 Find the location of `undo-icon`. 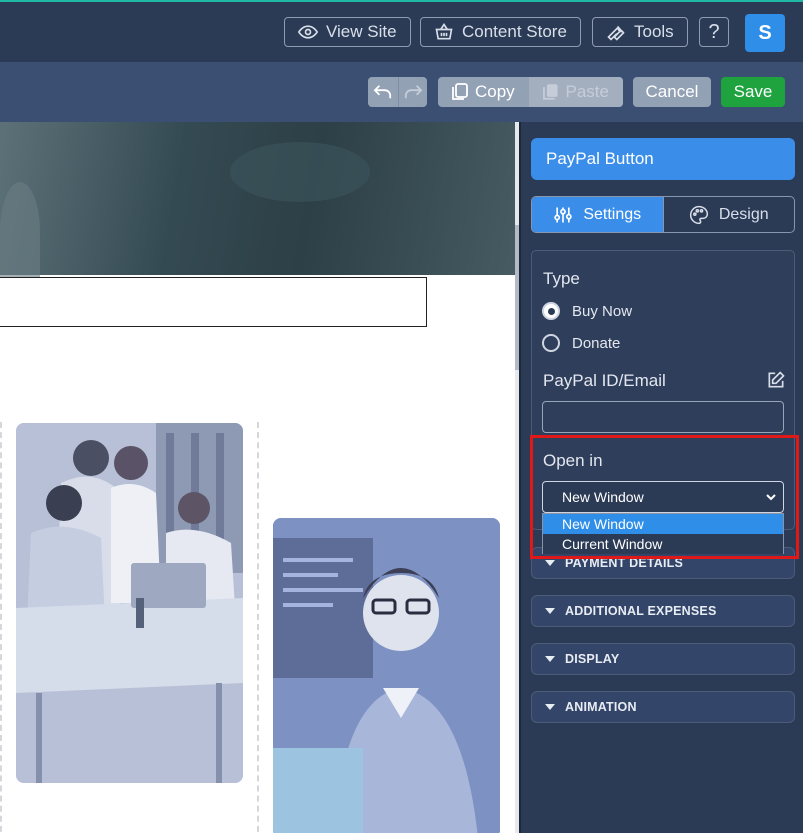

undo-icon is located at coordinates (382, 92).